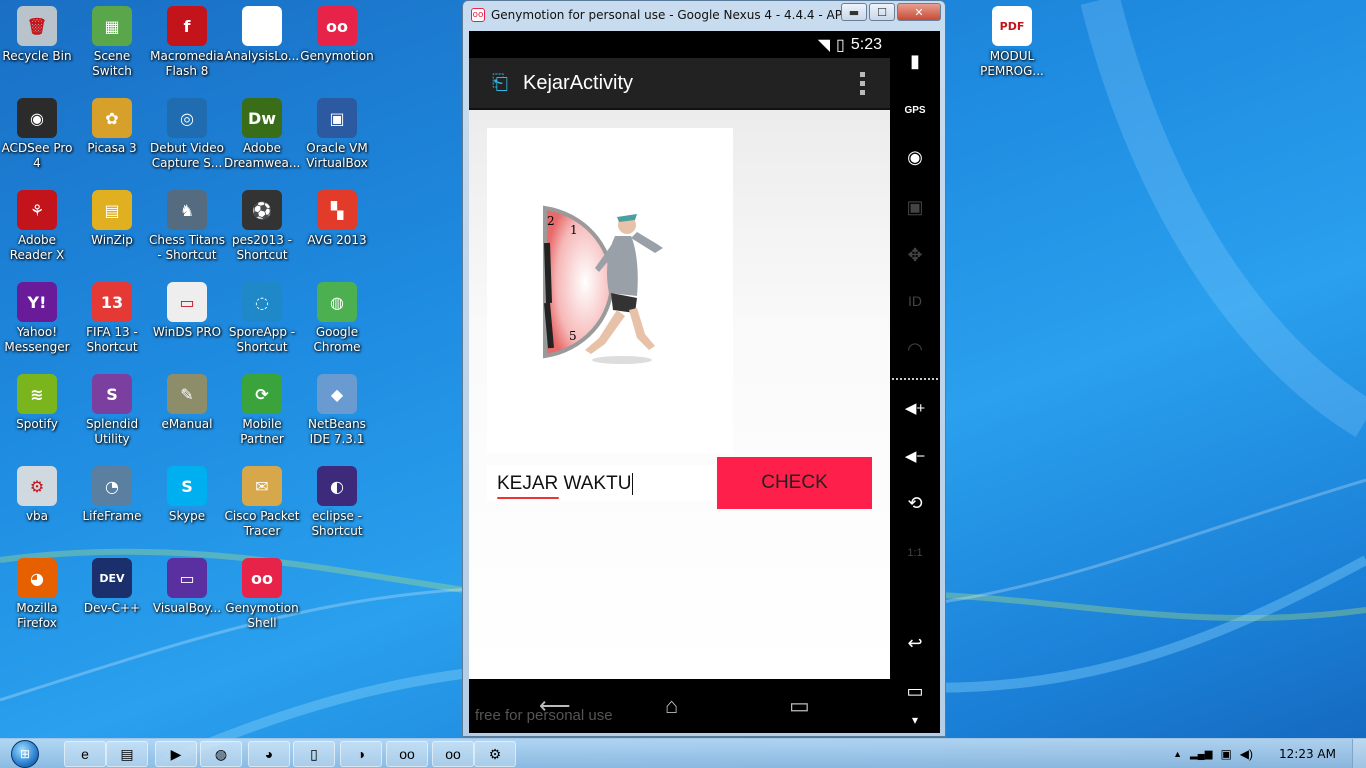  What do you see at coordinates (112, 318) in the screenshot?
I see `desktop-icon: 13 FIFA 13 - Shortcut` at bounding box center [112, 318].